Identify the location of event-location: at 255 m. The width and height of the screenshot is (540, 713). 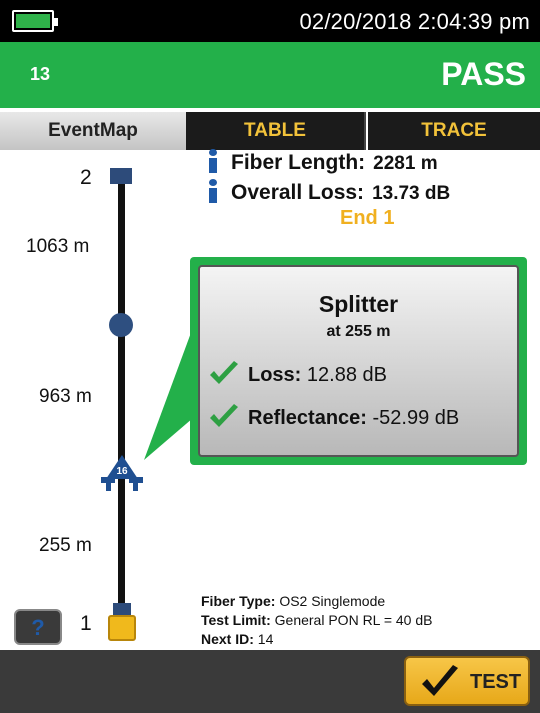
(358, 331).